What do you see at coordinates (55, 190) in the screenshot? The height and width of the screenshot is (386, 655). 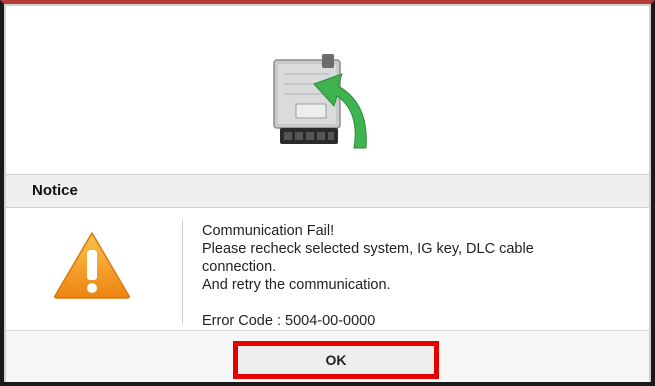 I see `dialog-title: Notice` at bounding box center [55, 190].